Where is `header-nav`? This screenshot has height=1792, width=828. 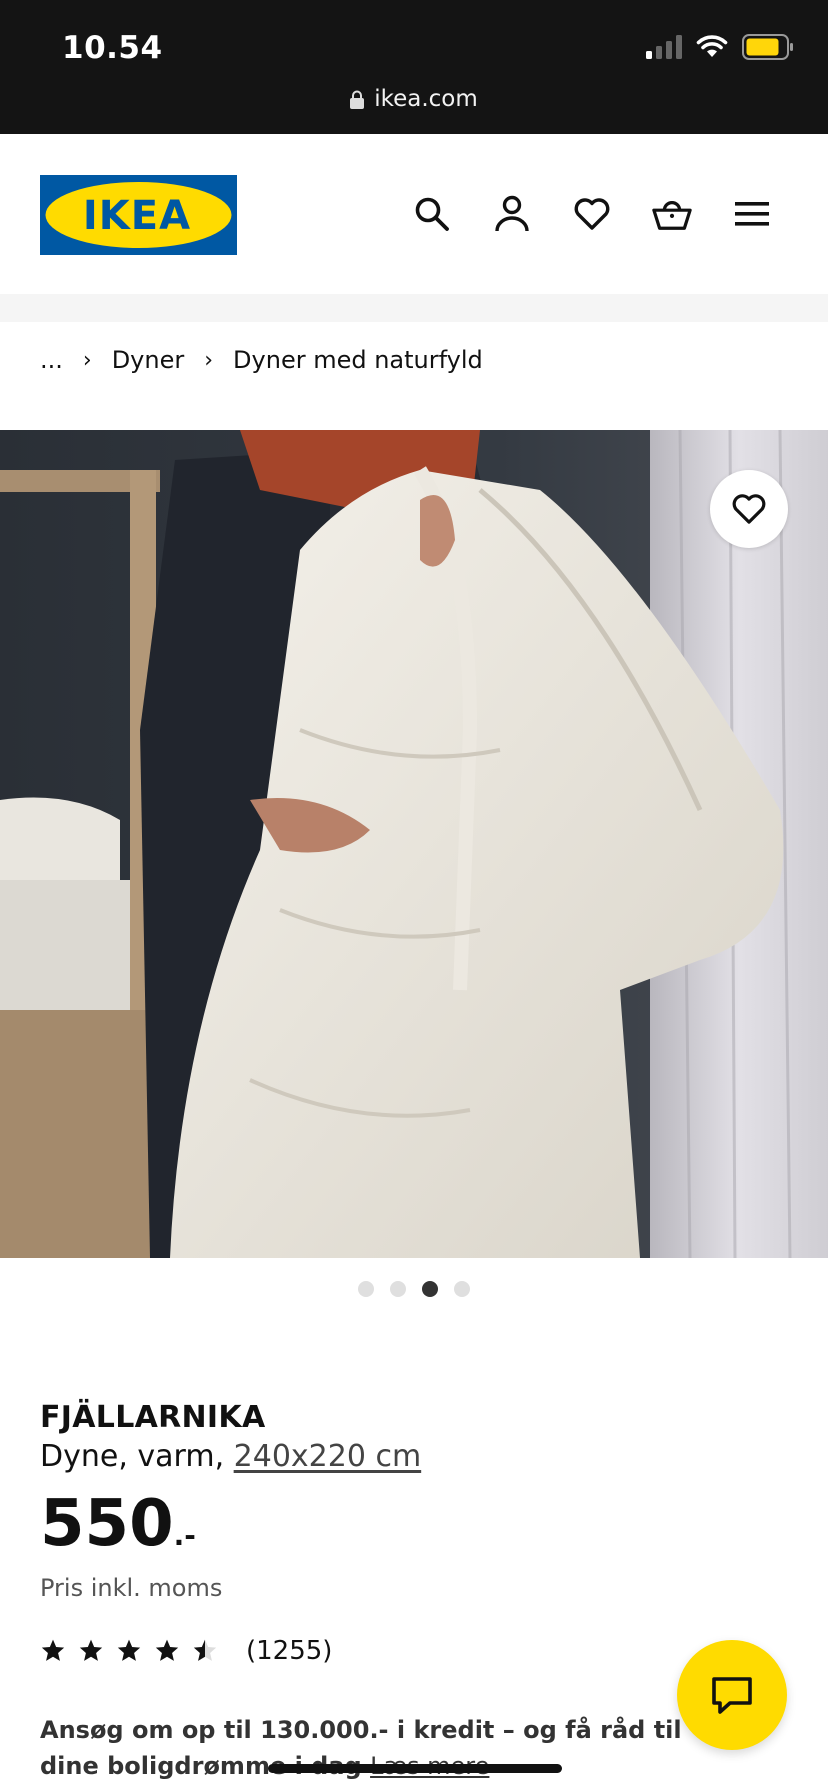 header-nav is located at coordinates (592, 214).